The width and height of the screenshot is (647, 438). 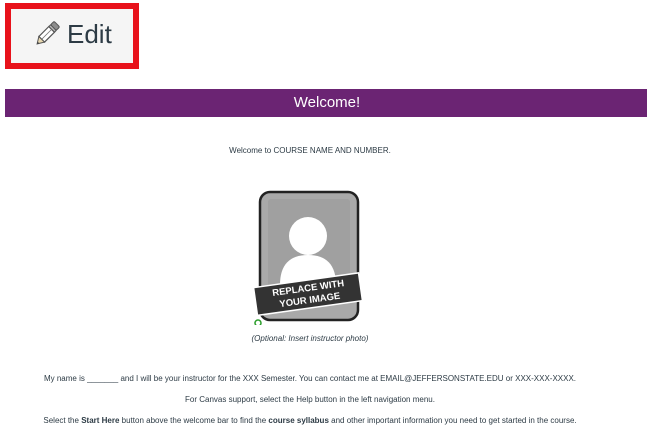 I want to click on avatar-head-icon, so click(x=308, y=236).